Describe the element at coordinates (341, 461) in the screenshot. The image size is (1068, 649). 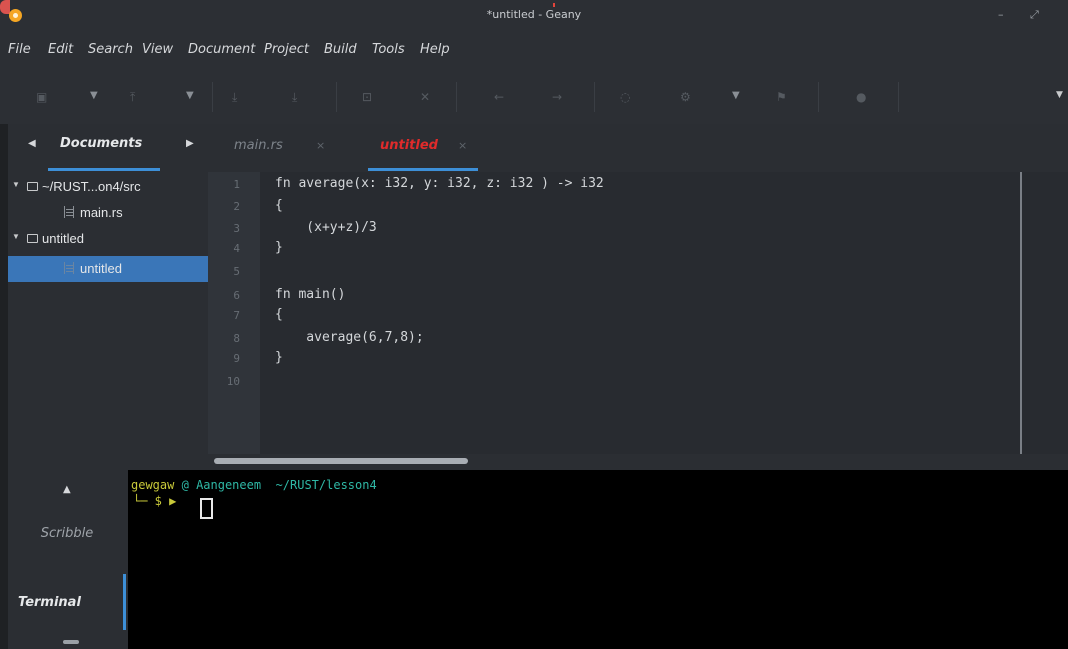
I see `scrollbar-thumb` at that location.